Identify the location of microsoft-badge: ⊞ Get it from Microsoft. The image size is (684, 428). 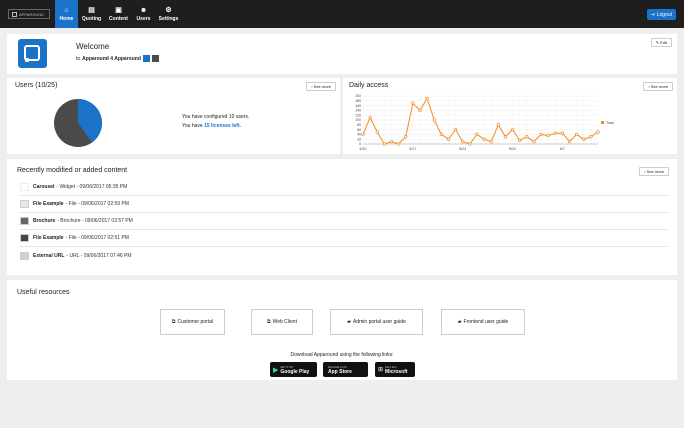
(395, 369).